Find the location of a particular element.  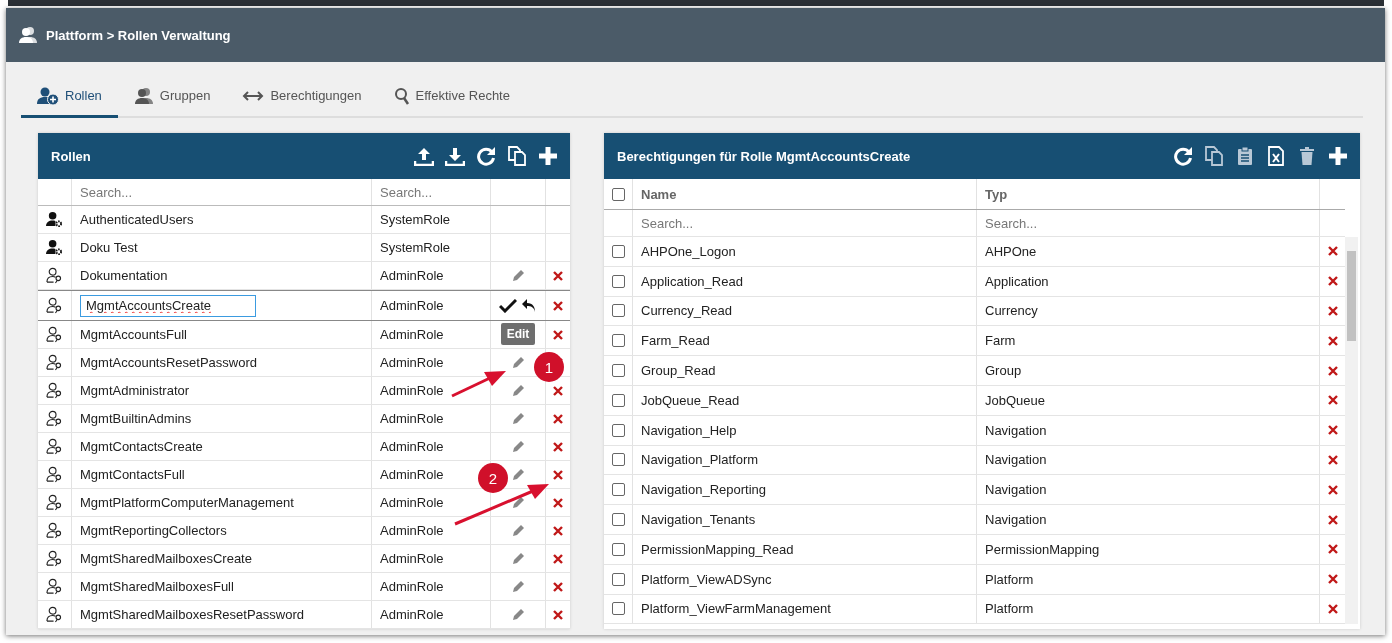

role-name: MgmtAccountsResetPassword is located at coordinates (168, 362).